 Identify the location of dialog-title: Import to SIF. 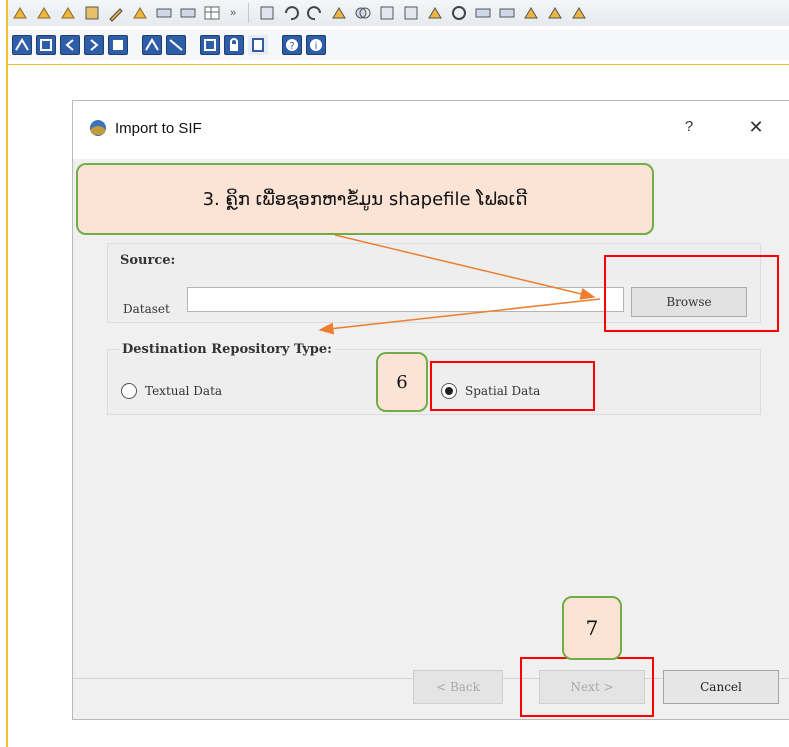
(158, 128).